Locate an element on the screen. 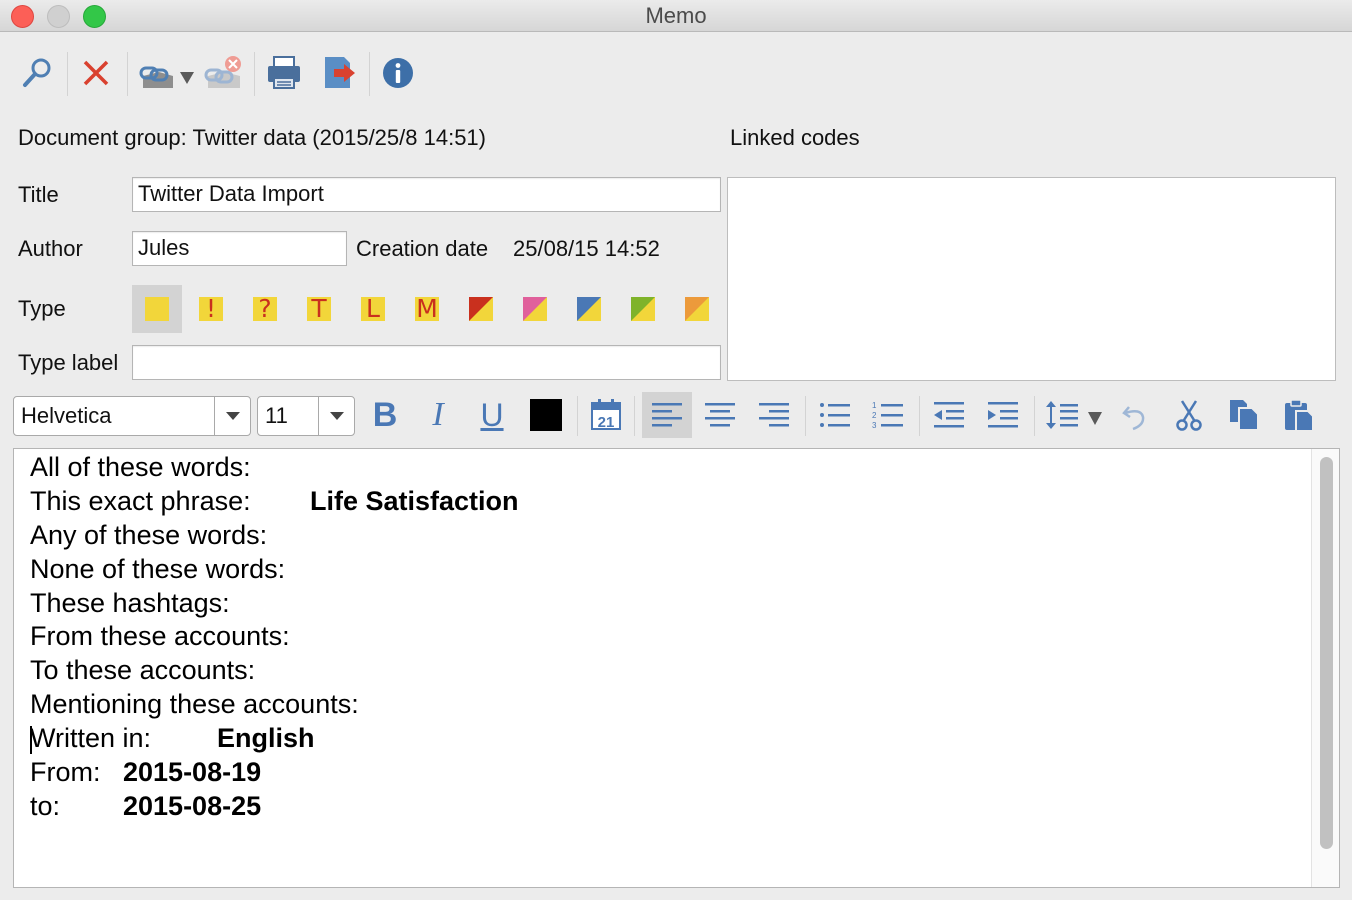 This screenshot has width=1352, height=900. delete-button is located at coordinates (96, 73).